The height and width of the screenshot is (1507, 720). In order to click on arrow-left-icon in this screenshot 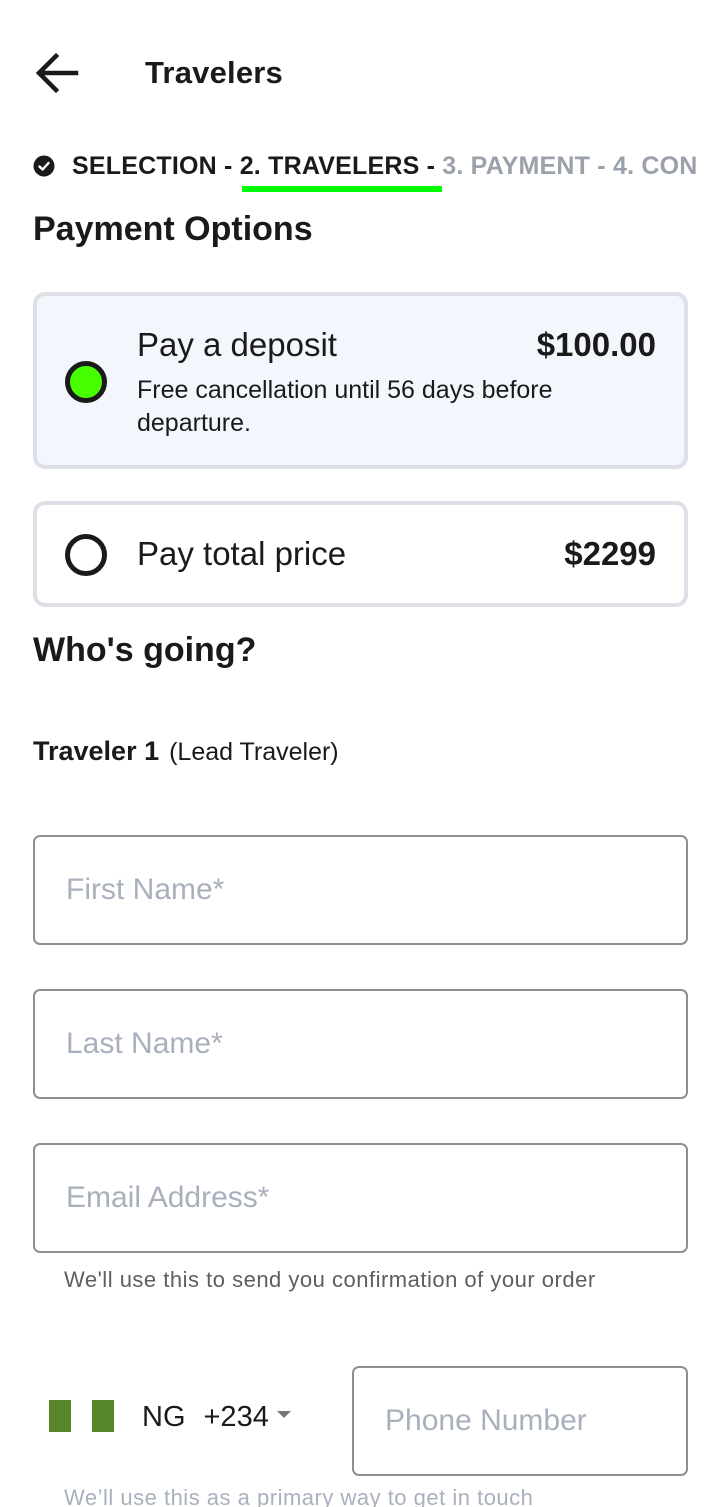, I will do `click(57, 73)`.